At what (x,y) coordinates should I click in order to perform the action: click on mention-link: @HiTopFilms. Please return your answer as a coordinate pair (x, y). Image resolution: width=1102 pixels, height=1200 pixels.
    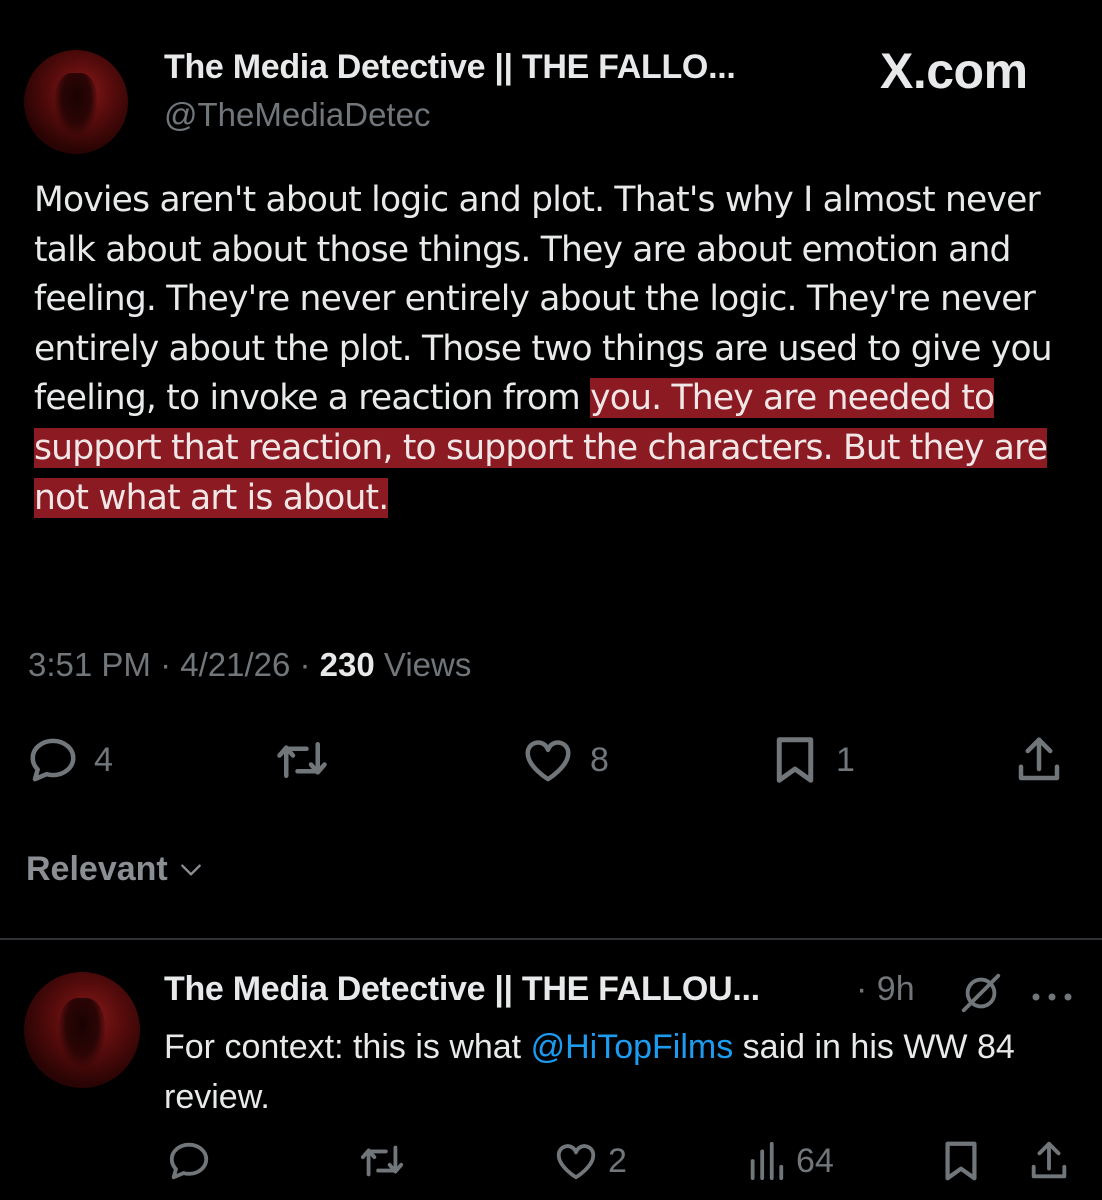
    Looking at the image, I should click on (632, 1047).